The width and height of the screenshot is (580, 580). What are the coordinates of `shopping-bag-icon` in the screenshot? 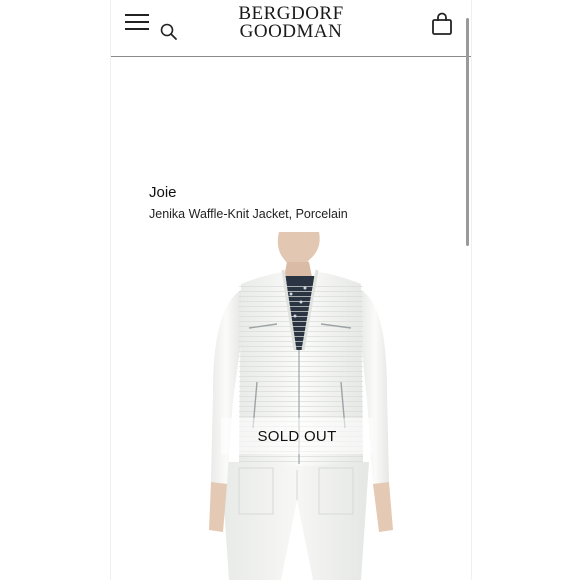 It's located at (442, 24).